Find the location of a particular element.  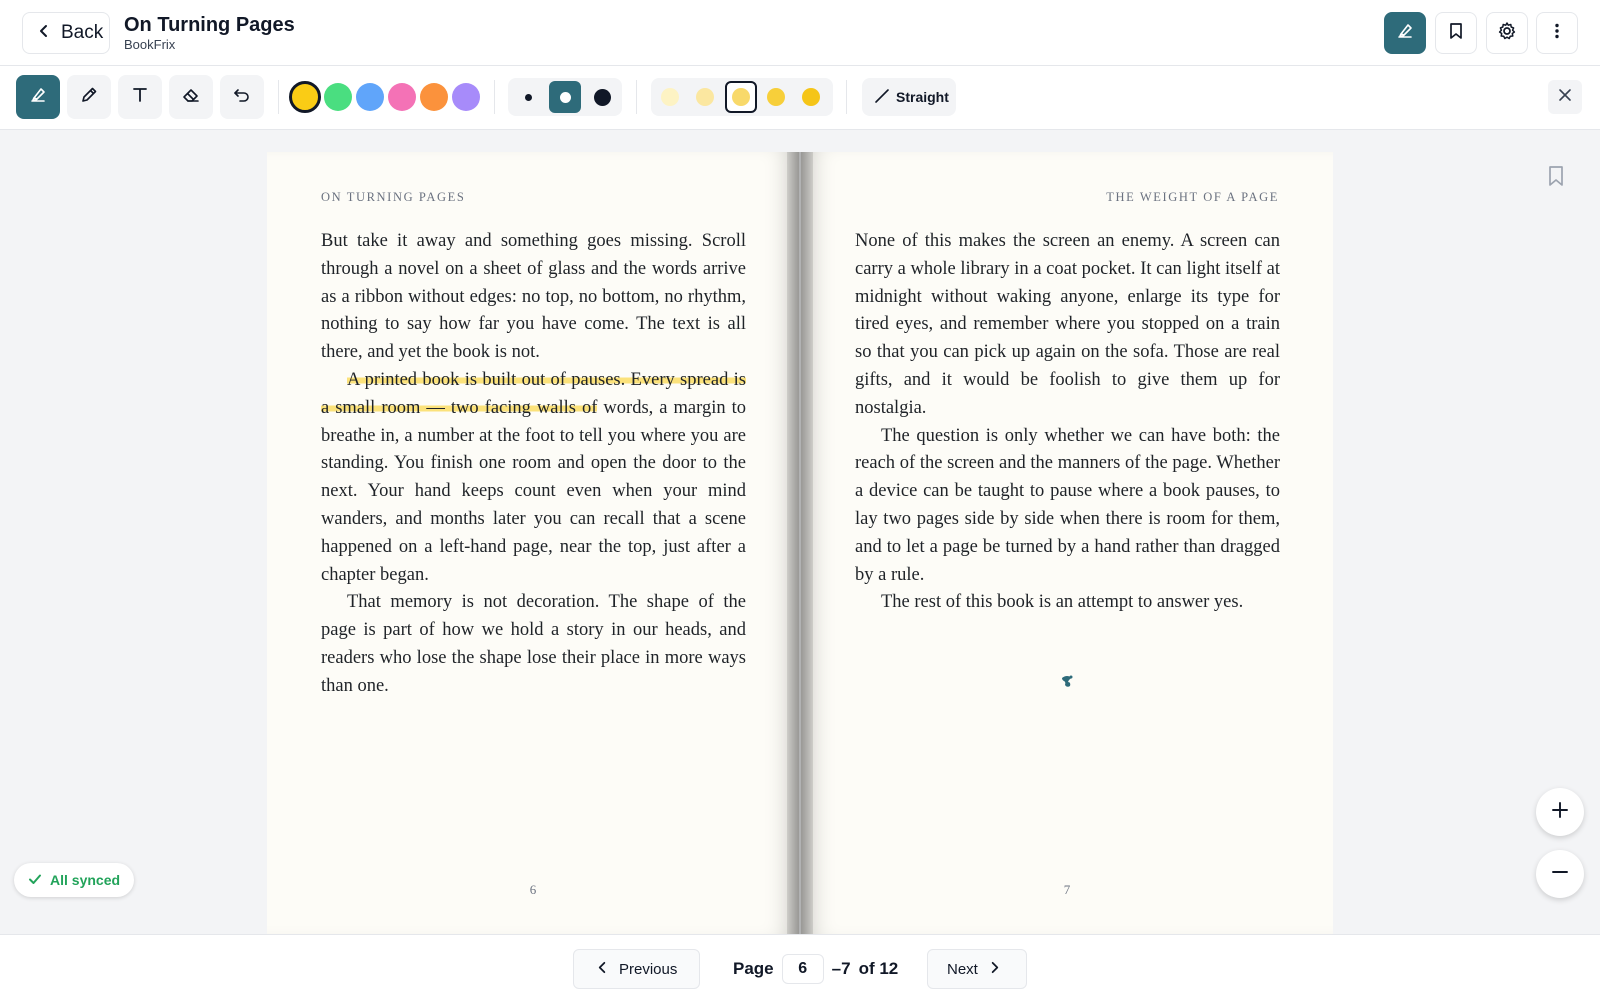

straight-line-toggle: Straight is located at coordinates (909, 97).